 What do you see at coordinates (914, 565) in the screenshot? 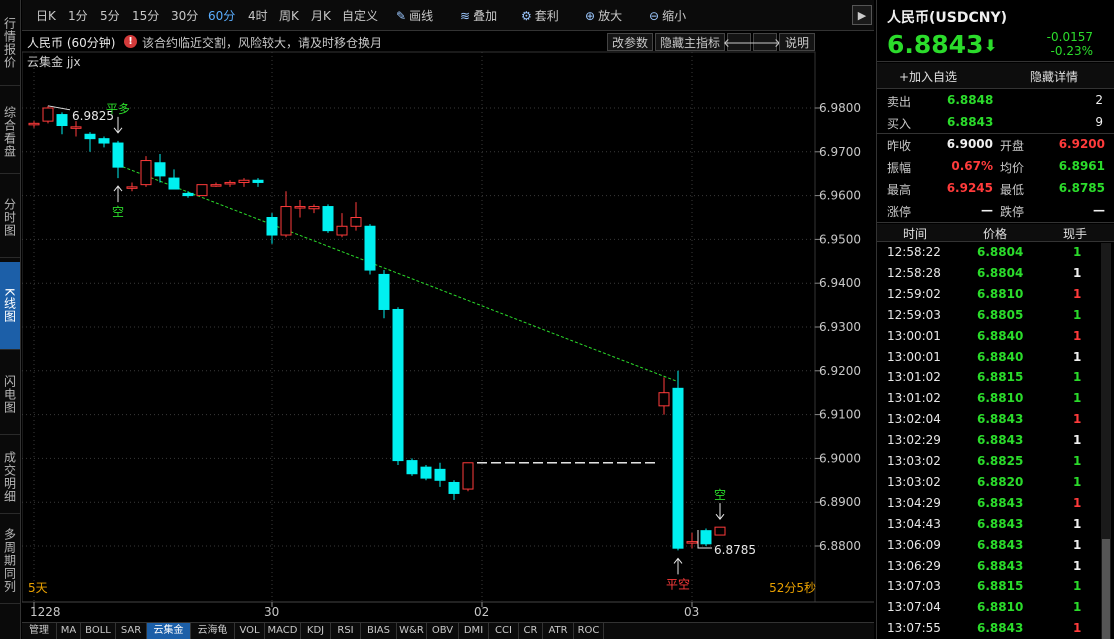
I see `trade-time: 13:06:29` at bounding box center [914, 565].